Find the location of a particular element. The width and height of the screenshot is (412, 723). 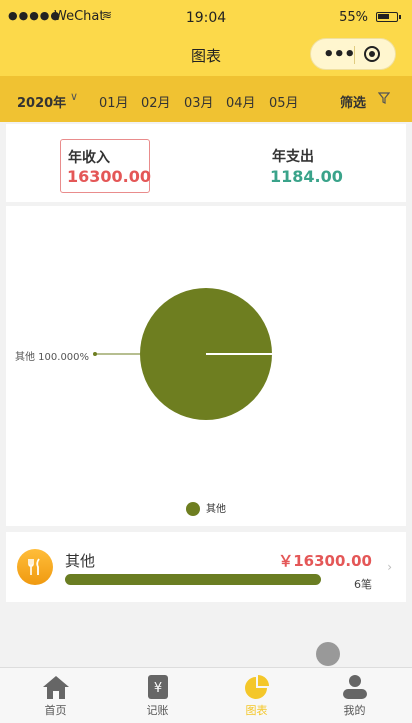

filter-button: 筛选 is located at coordinates (353, 101).